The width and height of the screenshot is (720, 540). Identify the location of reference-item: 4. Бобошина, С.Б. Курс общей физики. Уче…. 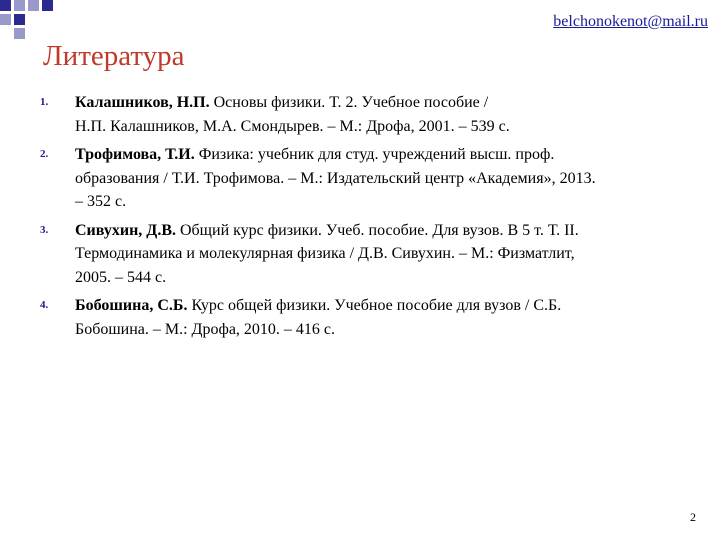
(355, 317).